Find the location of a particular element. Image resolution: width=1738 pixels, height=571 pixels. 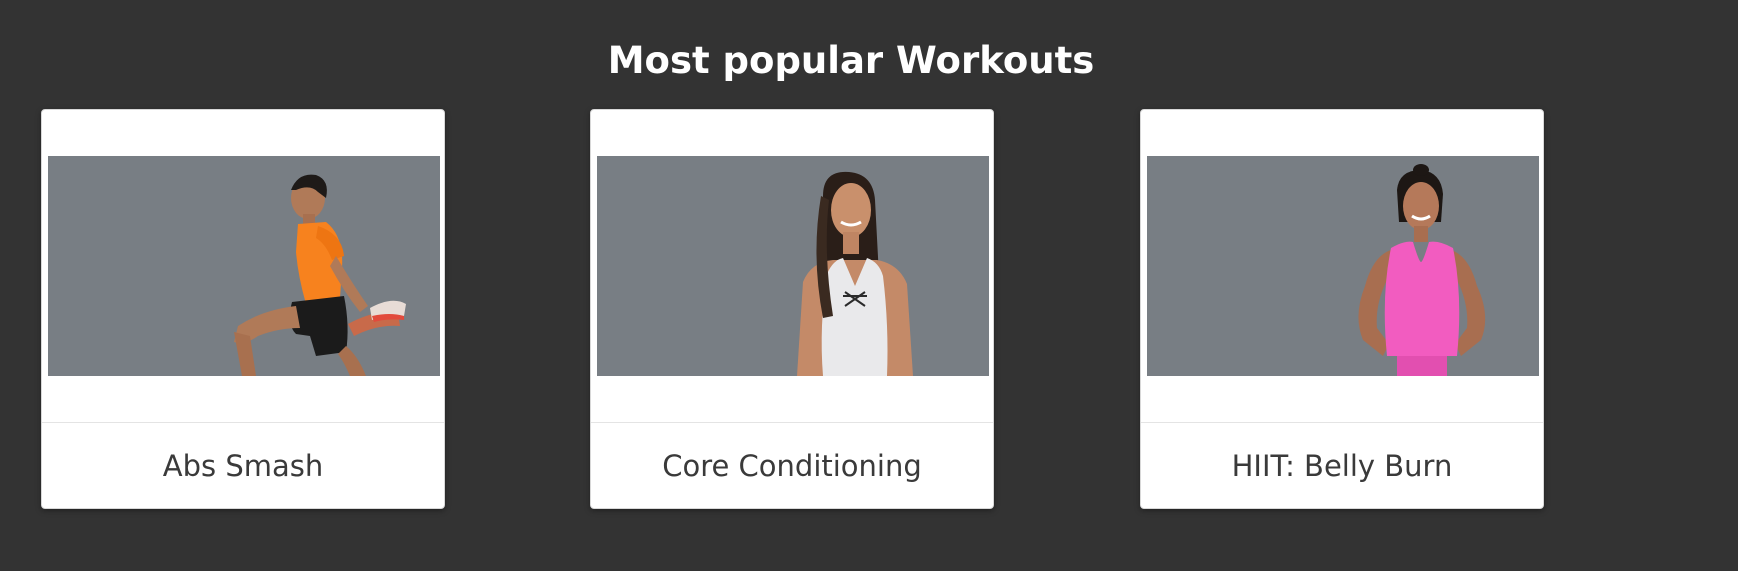

man-stretching-illustration is located at coordinates (244, 266).